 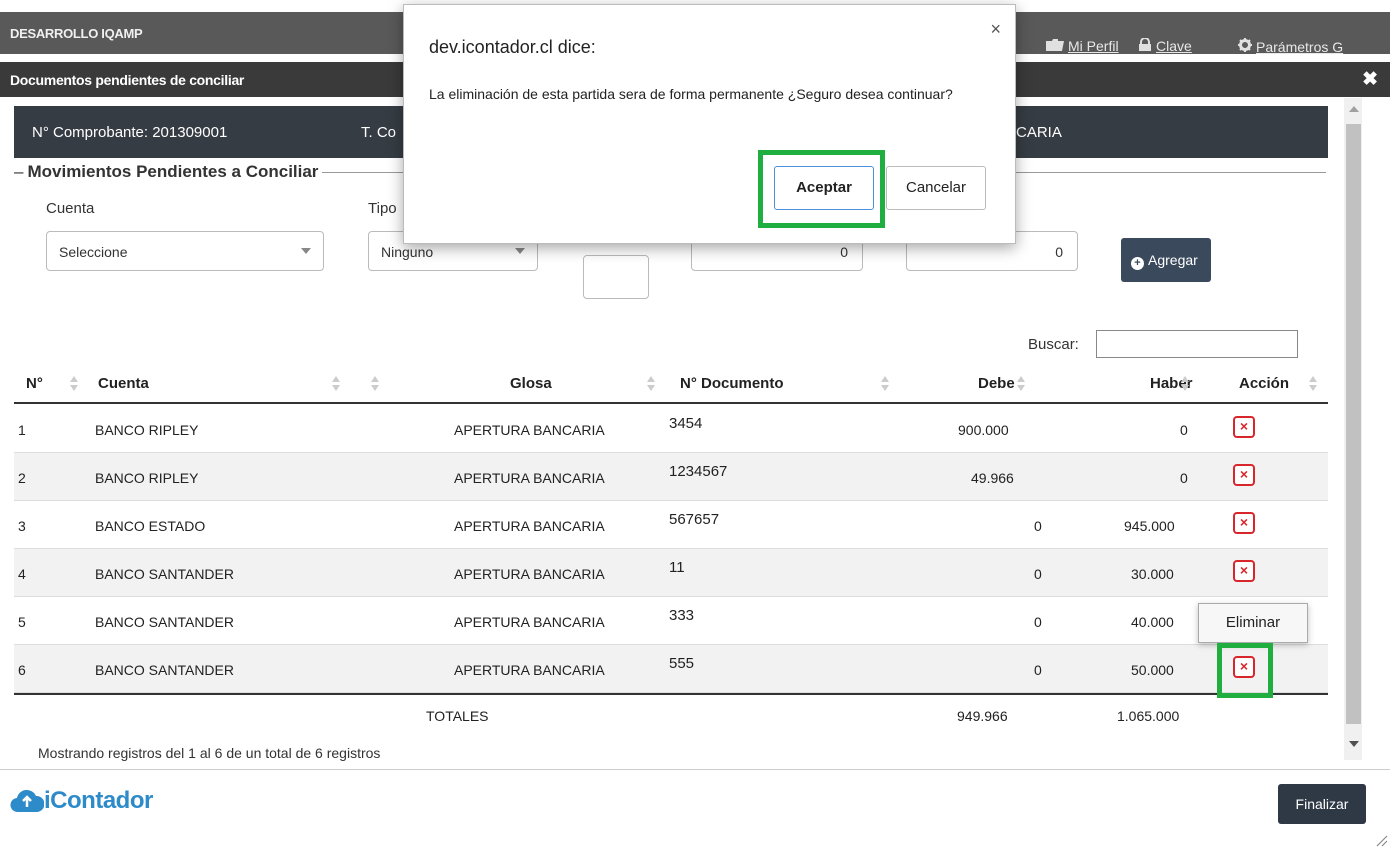 What do you see at coordinates (995, 29) in the screenshot?
I see `dialog-close-icon: ×` at bounding box center [995, 29].